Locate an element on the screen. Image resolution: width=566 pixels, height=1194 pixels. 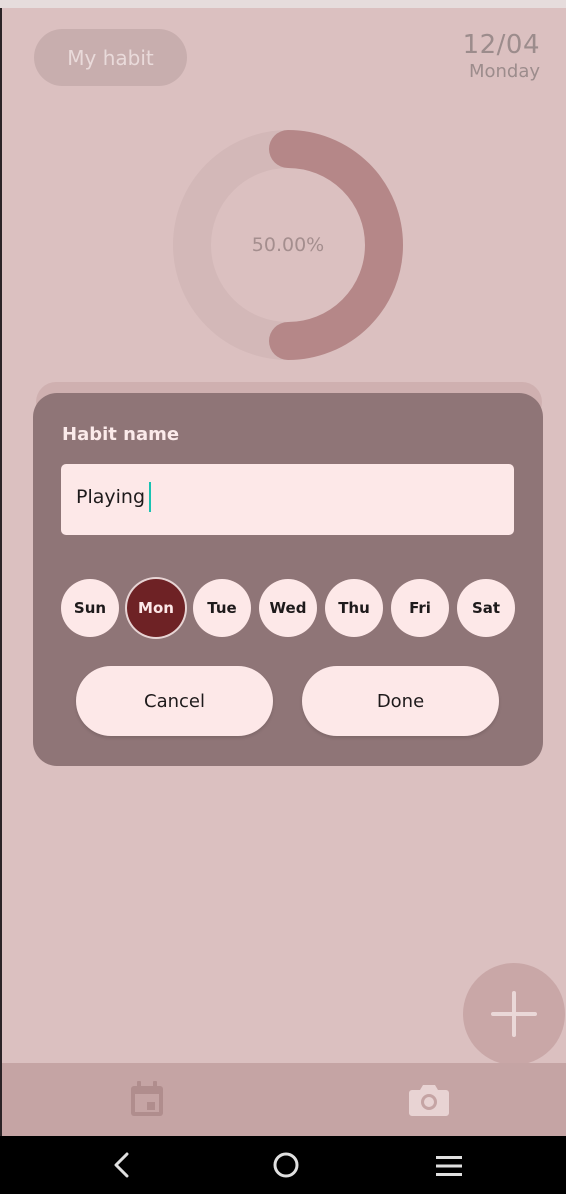
day-wed: Wed is located at coordinates (288, 608).